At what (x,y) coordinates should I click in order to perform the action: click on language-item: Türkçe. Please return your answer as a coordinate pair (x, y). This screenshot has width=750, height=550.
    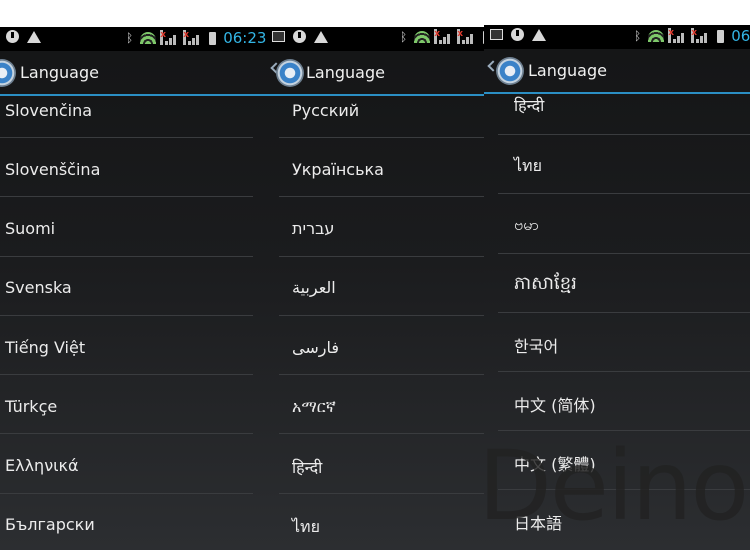
    Looking at the image, I should click on (31, 406).